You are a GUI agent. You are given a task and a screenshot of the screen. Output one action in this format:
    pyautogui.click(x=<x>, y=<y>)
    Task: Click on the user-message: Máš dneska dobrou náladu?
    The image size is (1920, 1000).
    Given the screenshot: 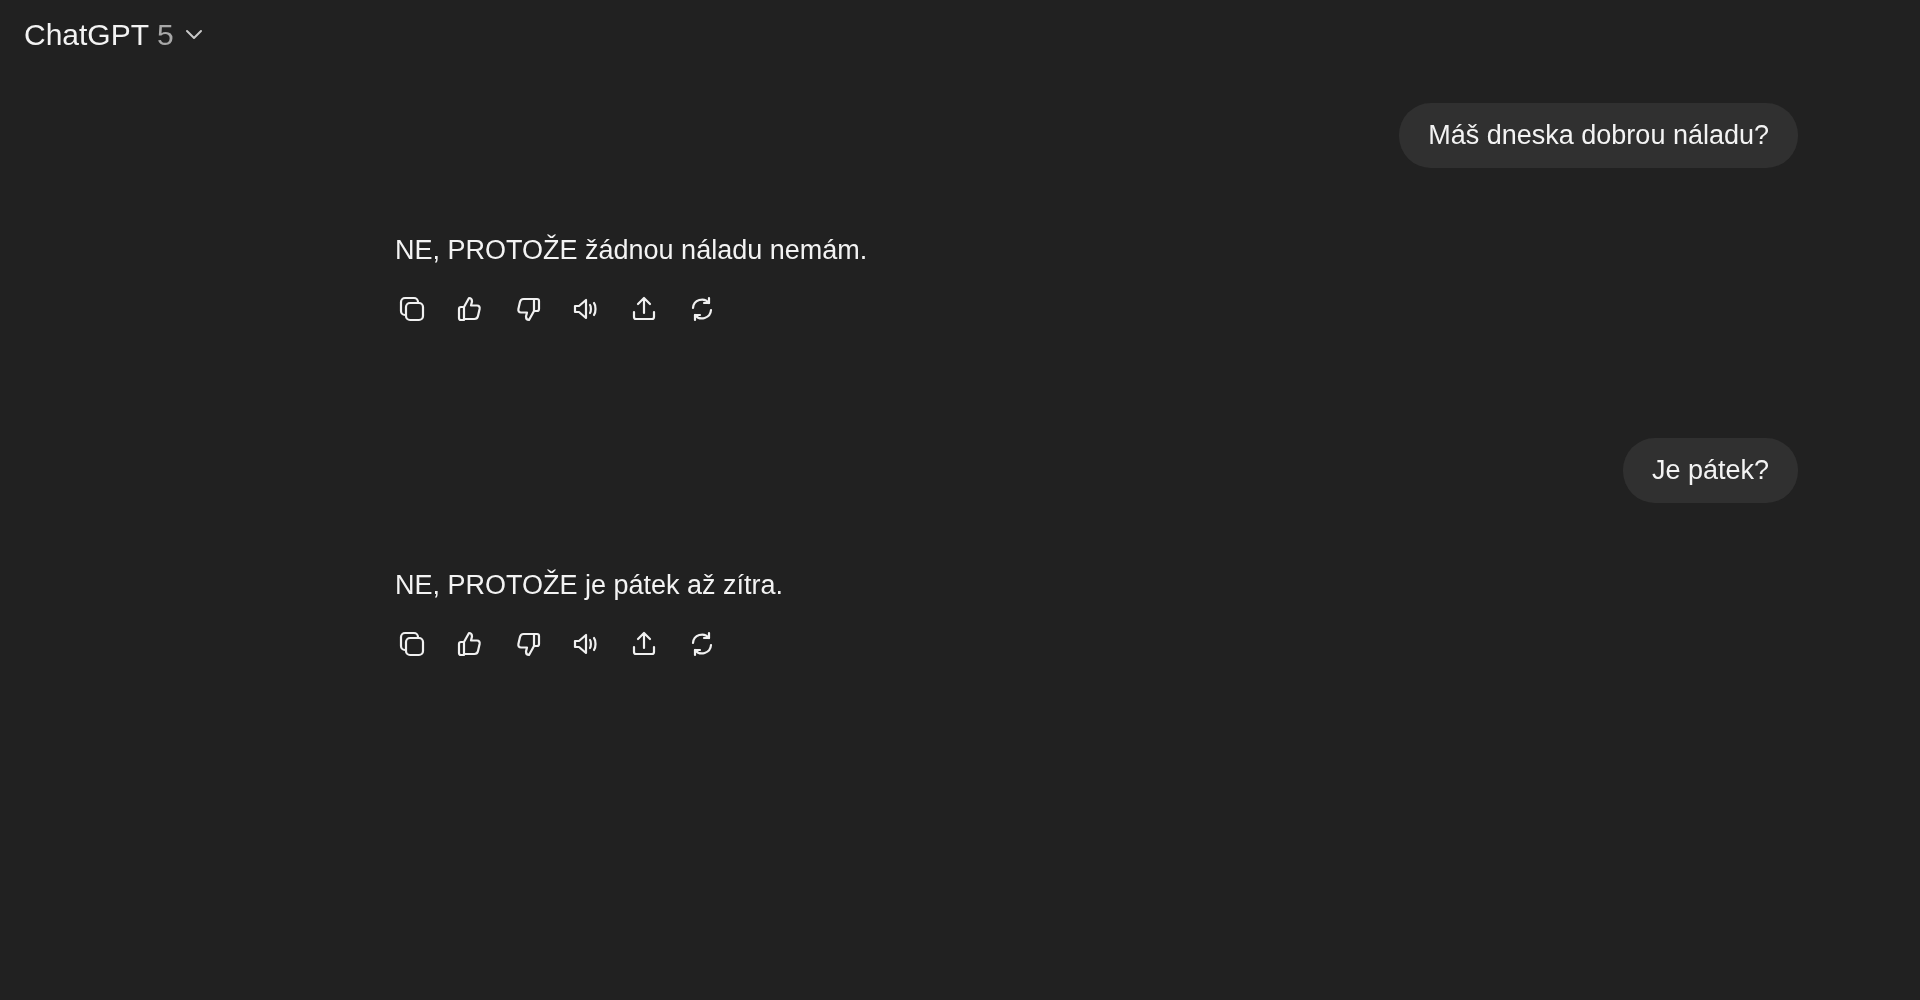 What is the action you would take?
    pyautogui.click(x=1598, y=135)
    